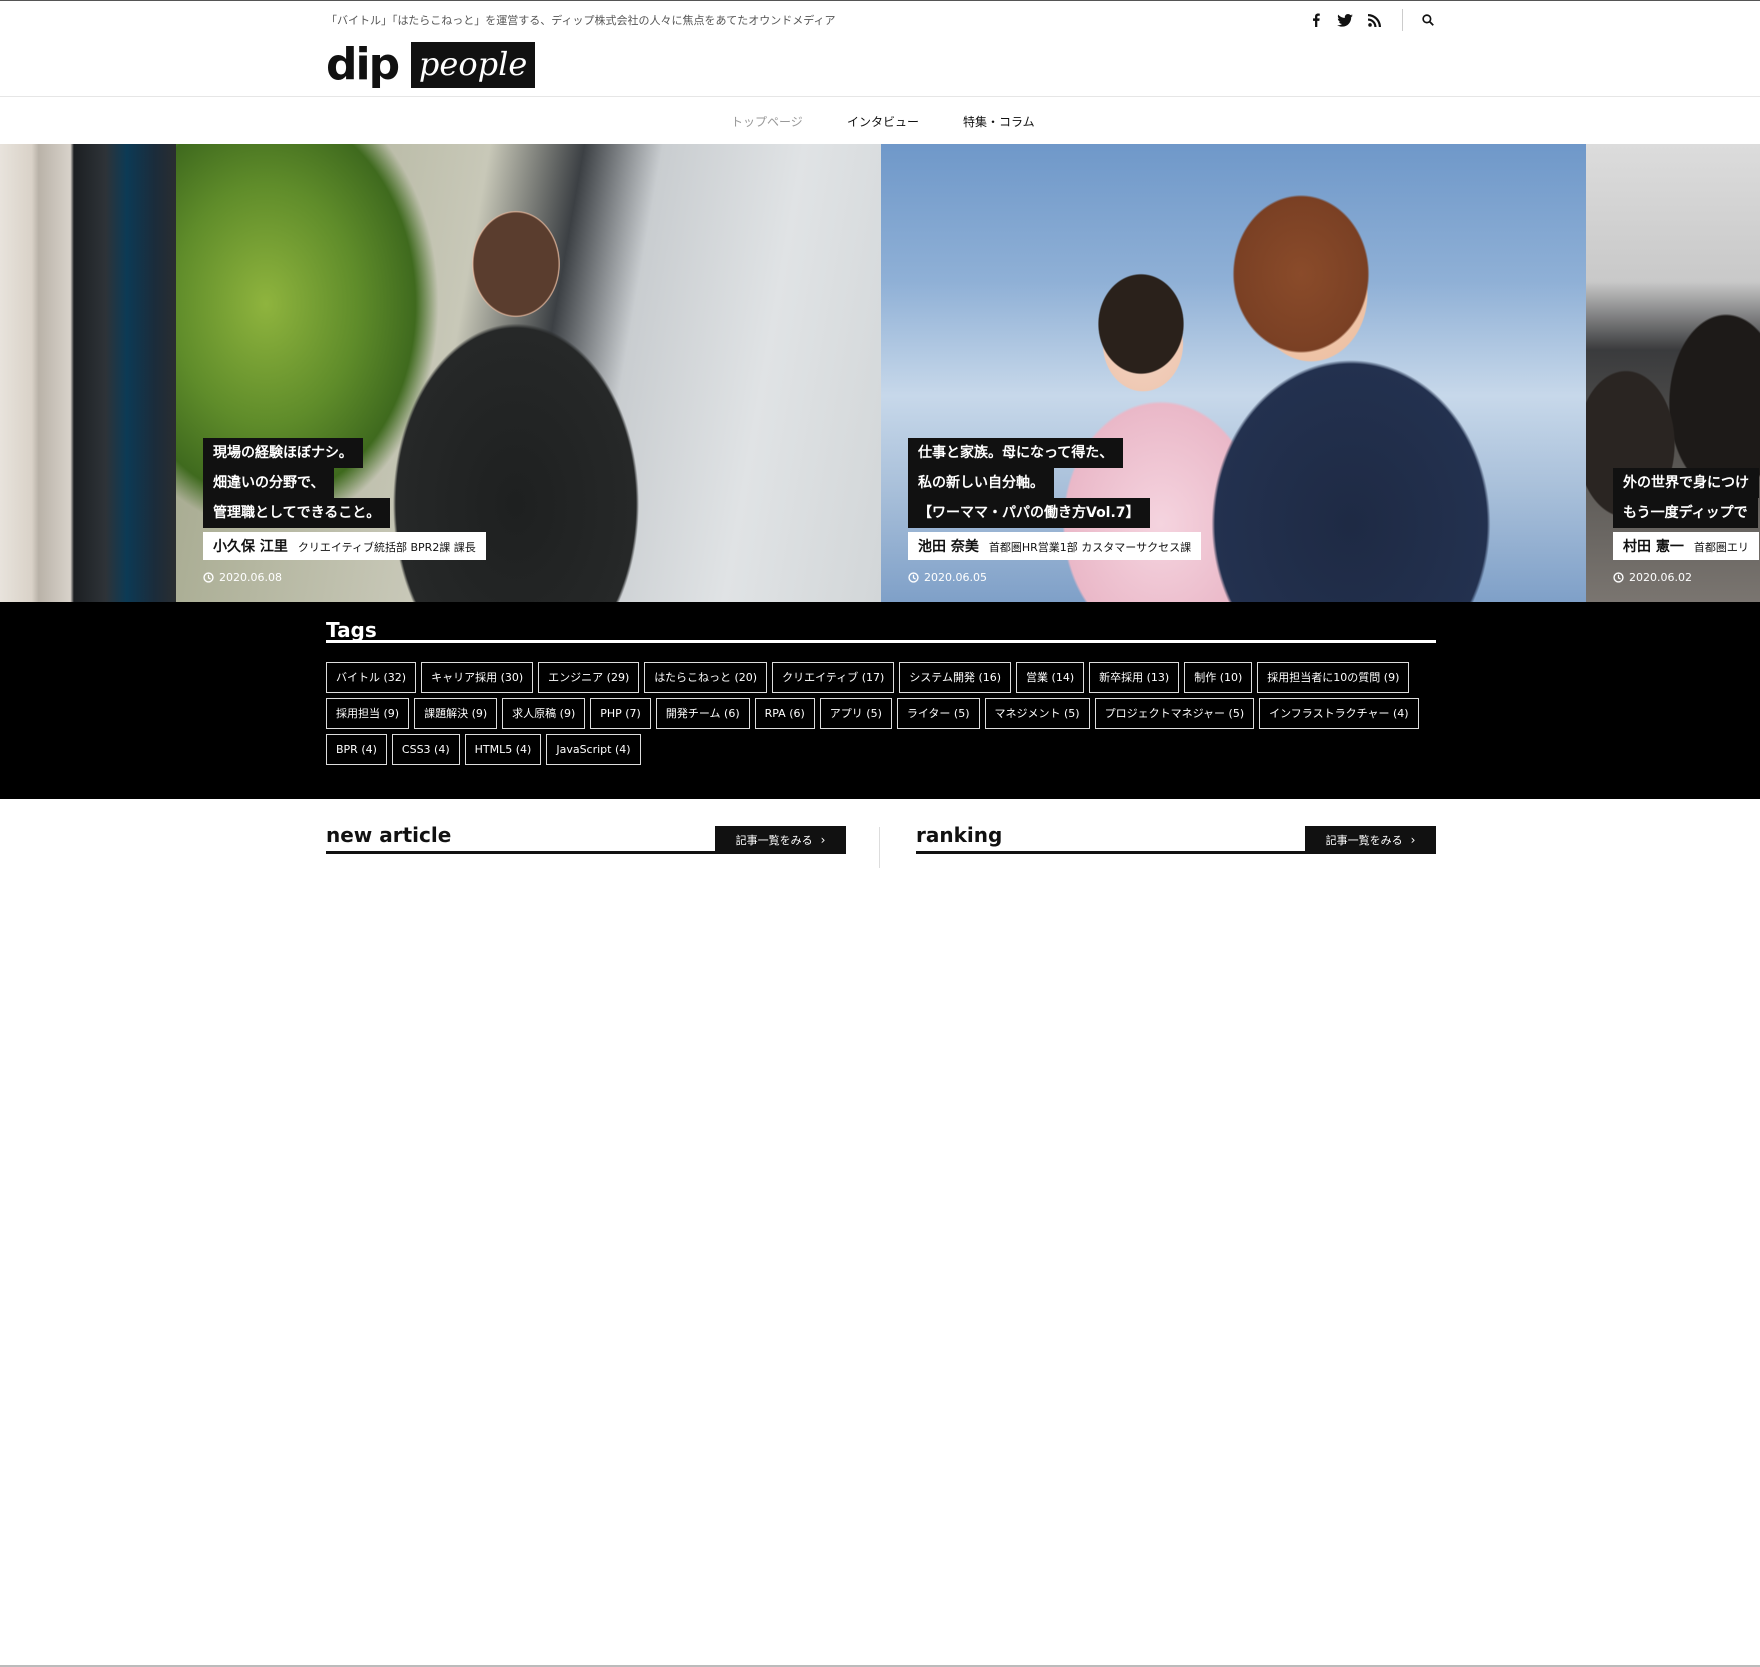 The width and height of the screenshot is (1760, 1667). Describe the element at coordinates (363, 64) in the screenshot. I see `logo-main: dip` at that location.